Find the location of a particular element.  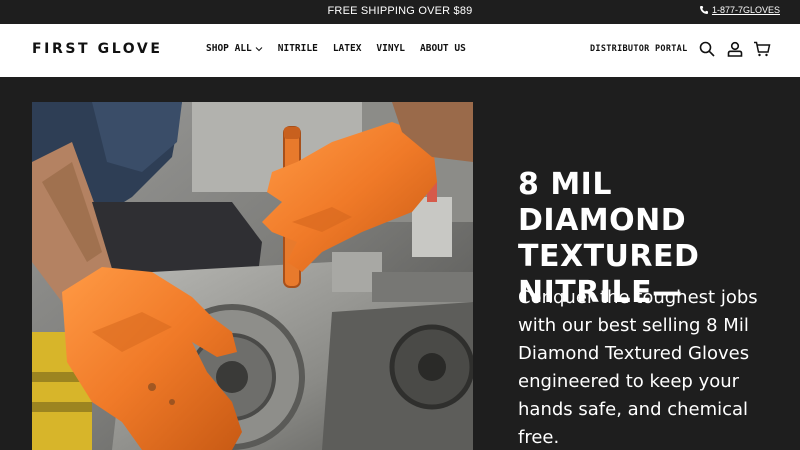

chevron-down-icon is located at coordinates (259, 48).